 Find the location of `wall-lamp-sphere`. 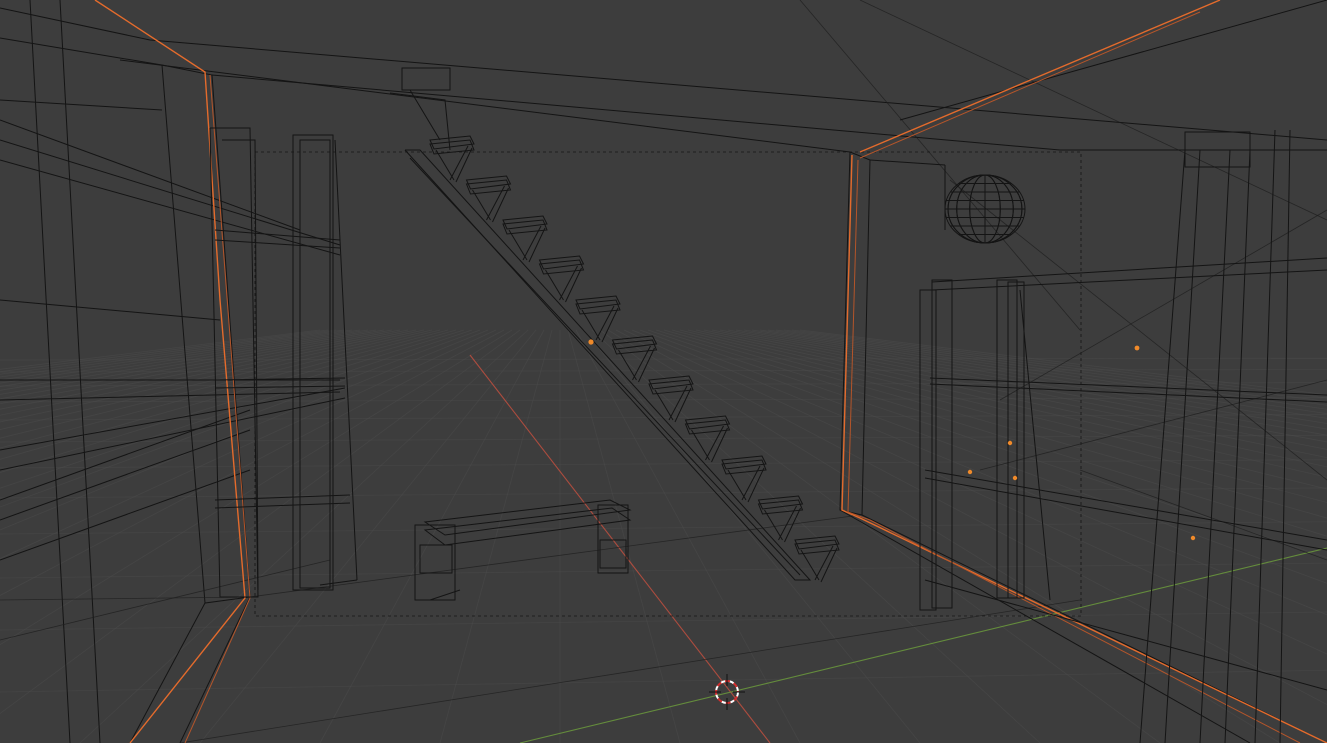

wall-lamp-sphere is located at coordinates (985, 204).